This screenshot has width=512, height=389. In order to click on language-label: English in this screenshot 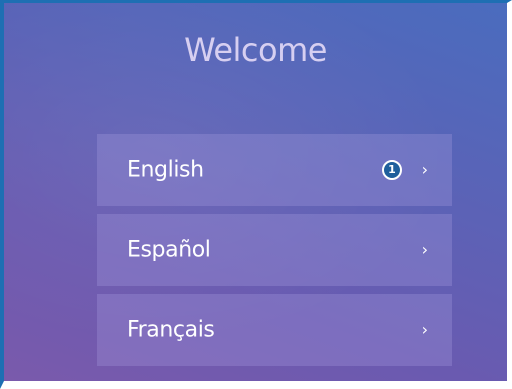, I will do `click(165, 170)`.